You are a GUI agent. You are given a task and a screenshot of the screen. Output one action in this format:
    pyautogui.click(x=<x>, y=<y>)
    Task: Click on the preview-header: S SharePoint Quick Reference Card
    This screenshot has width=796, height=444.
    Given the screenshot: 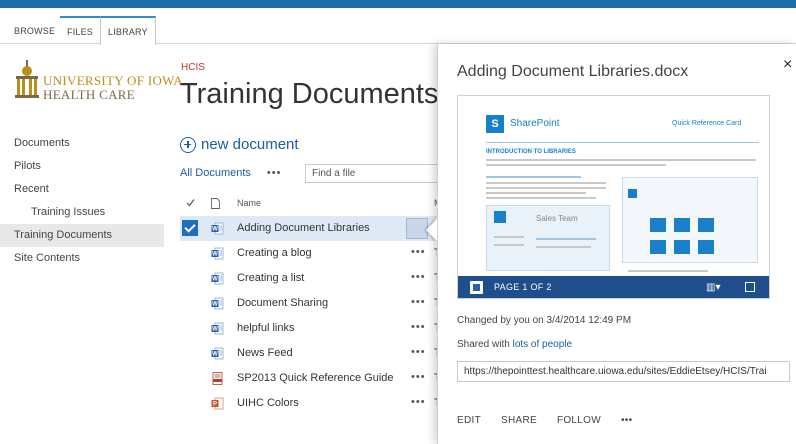 What is the action you would take?
    pyautogui.click(x=615, y=126)
    